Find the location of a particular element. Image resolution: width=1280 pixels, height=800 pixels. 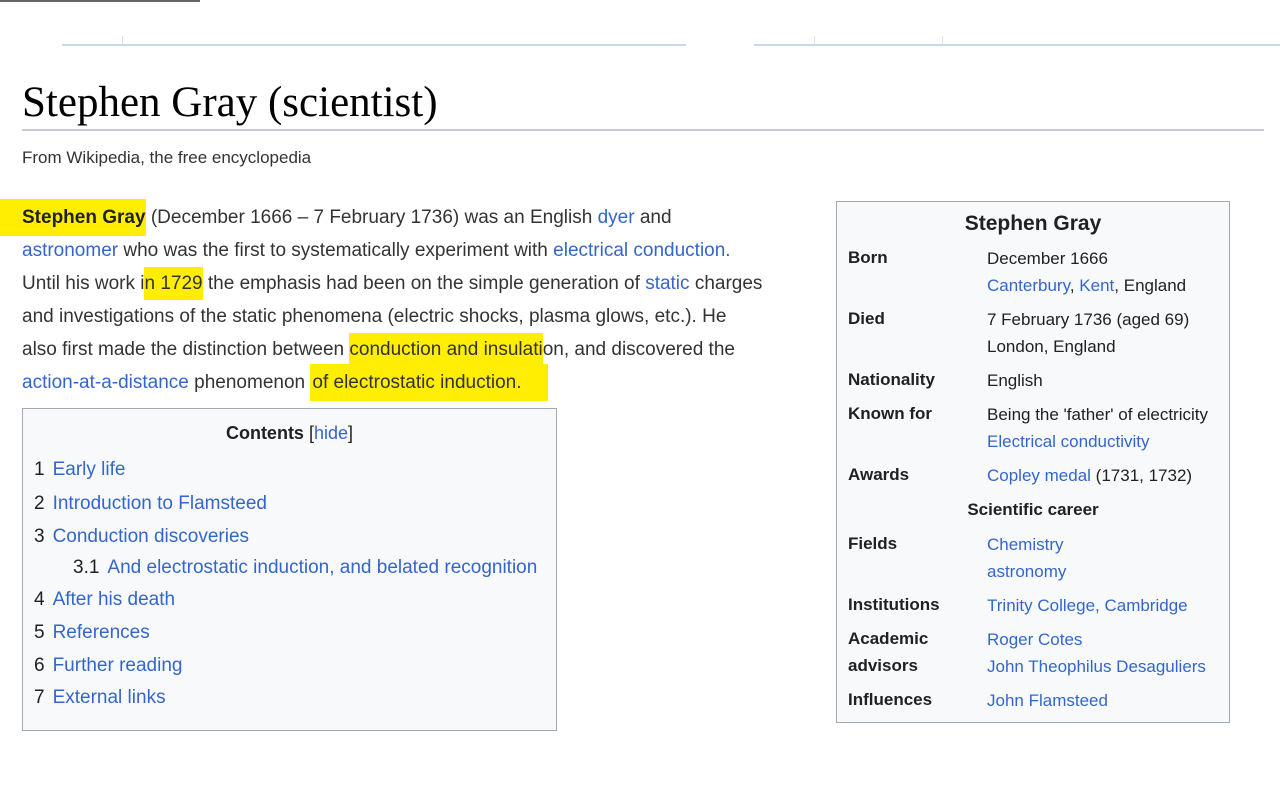

toc-header: Contents [hide] is located at coordinates (289, 433).